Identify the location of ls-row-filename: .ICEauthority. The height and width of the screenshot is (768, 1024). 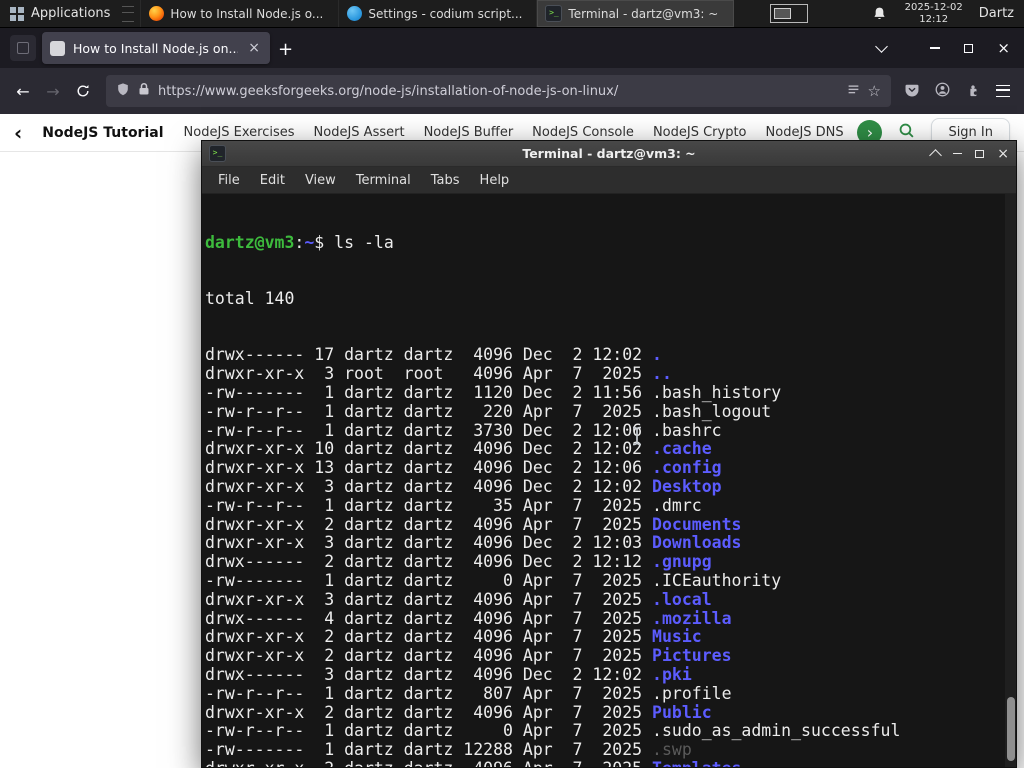
(717, 580).